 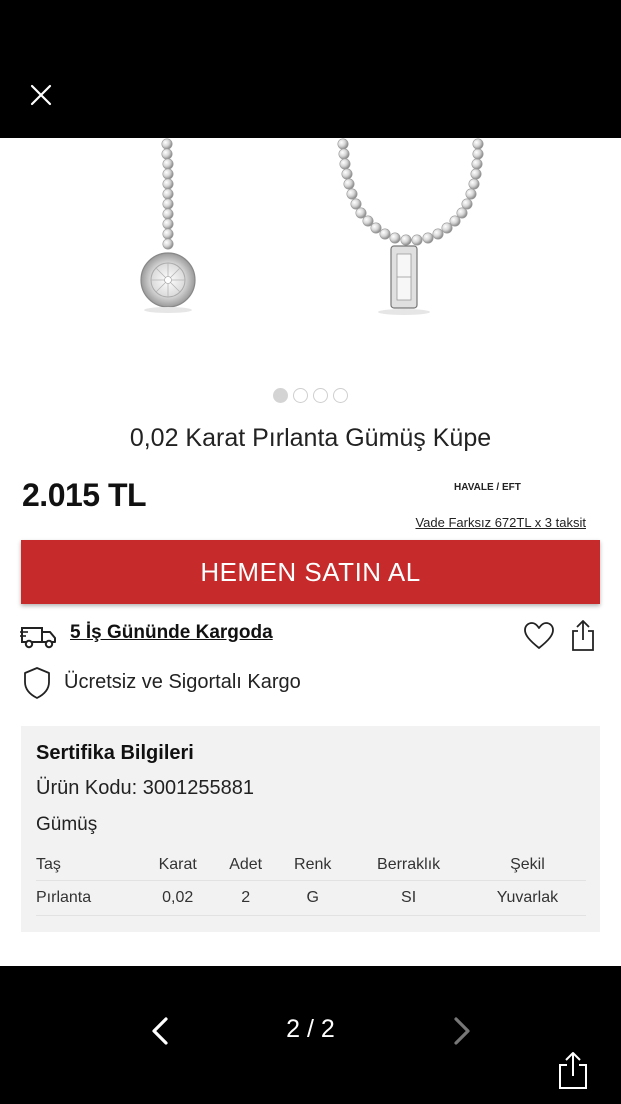 I want to click on page-indicator: 2 / 2, so click(x=310, y=1029).